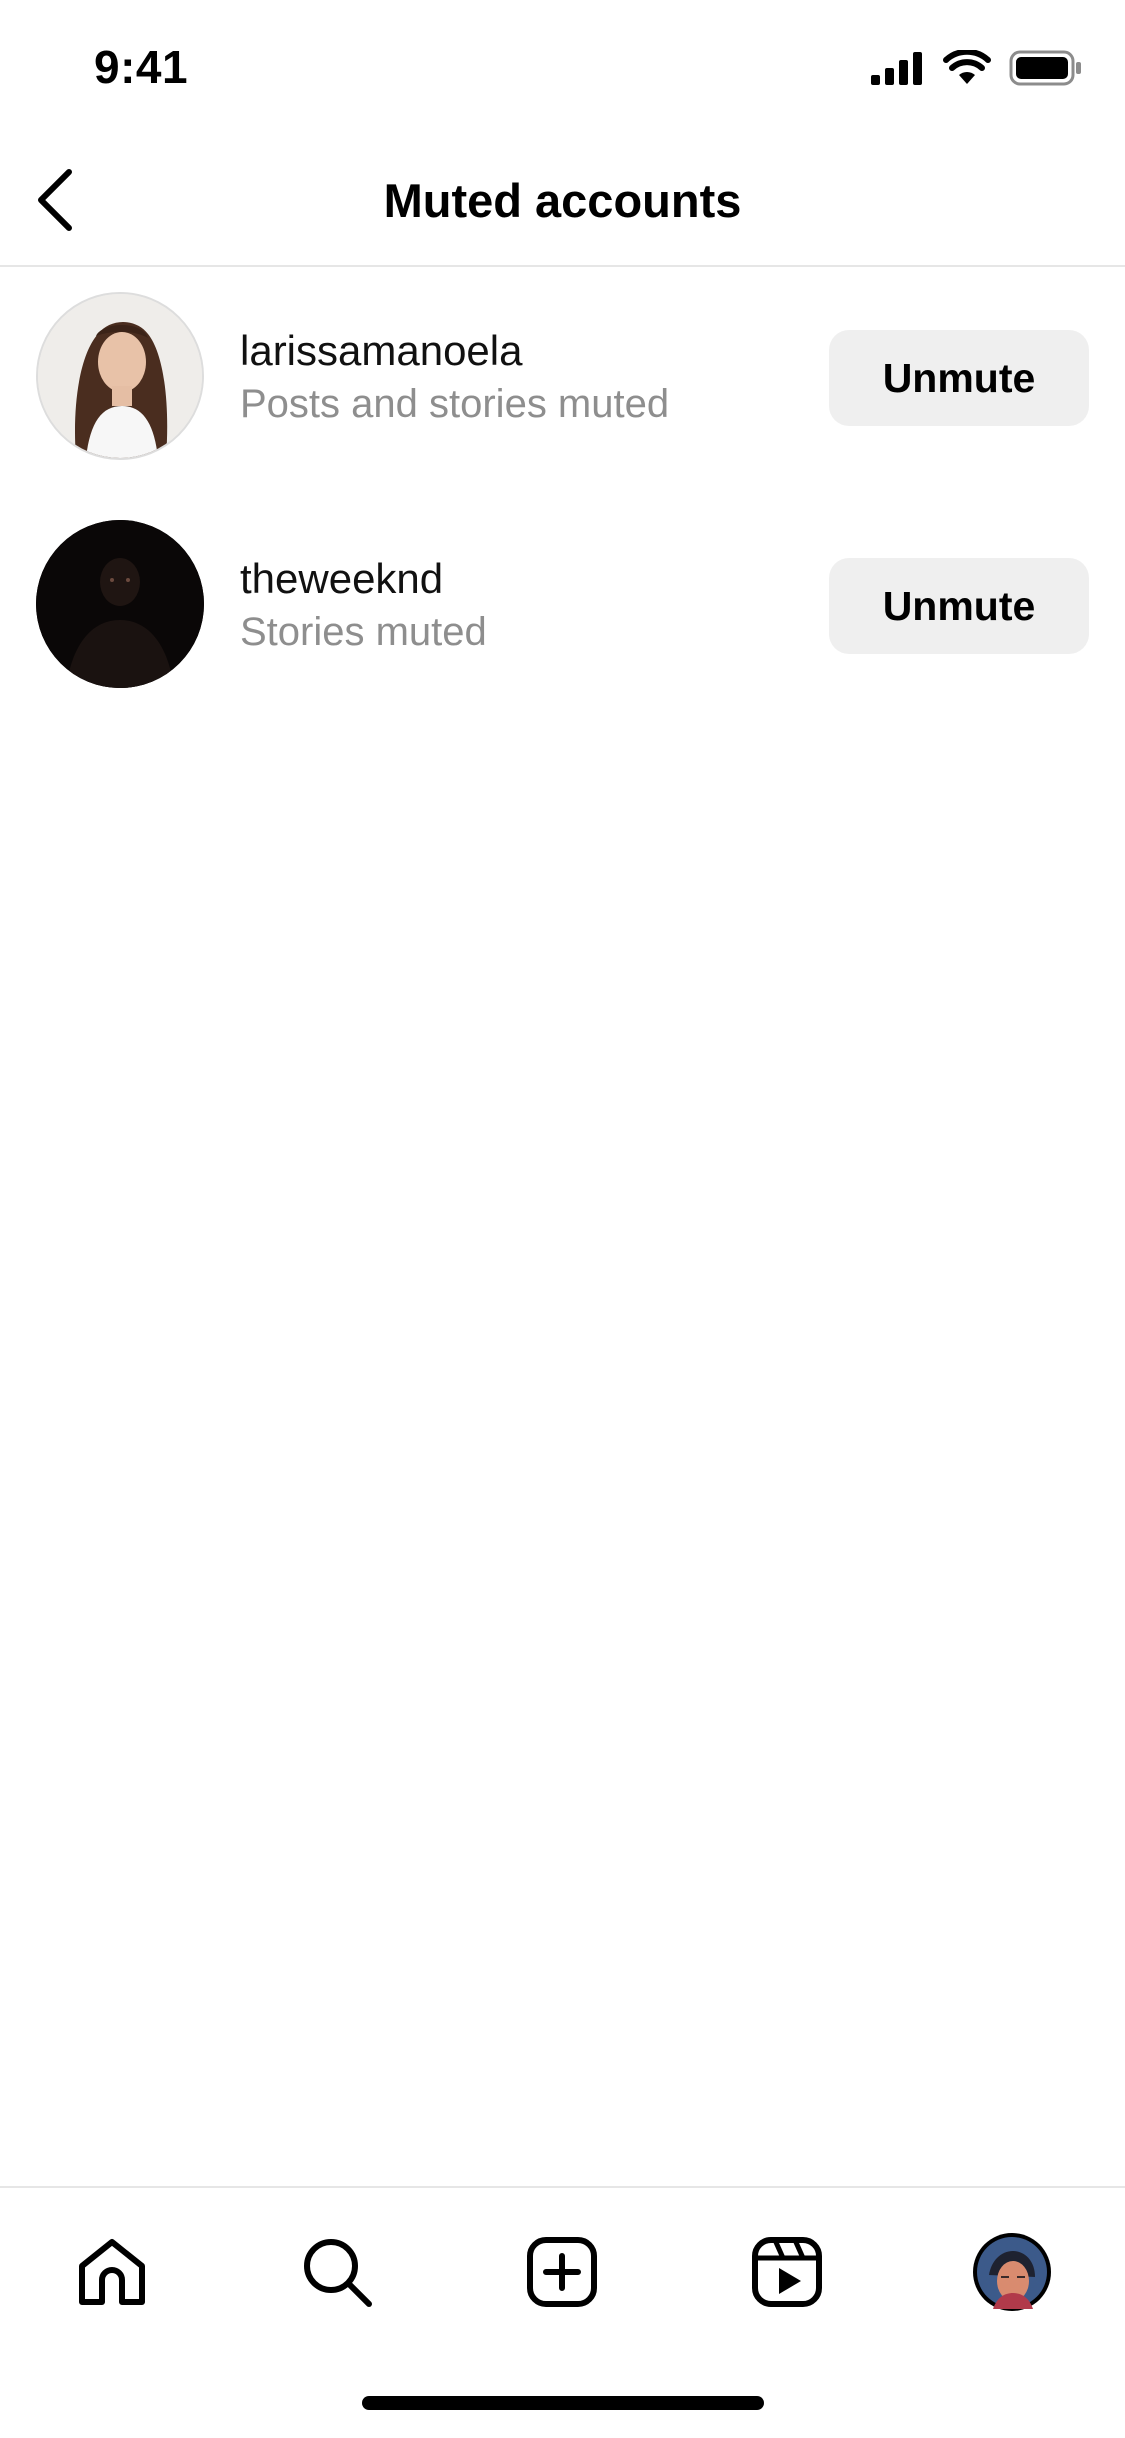  I want to click on new-post-icon, so click(562, 2272).